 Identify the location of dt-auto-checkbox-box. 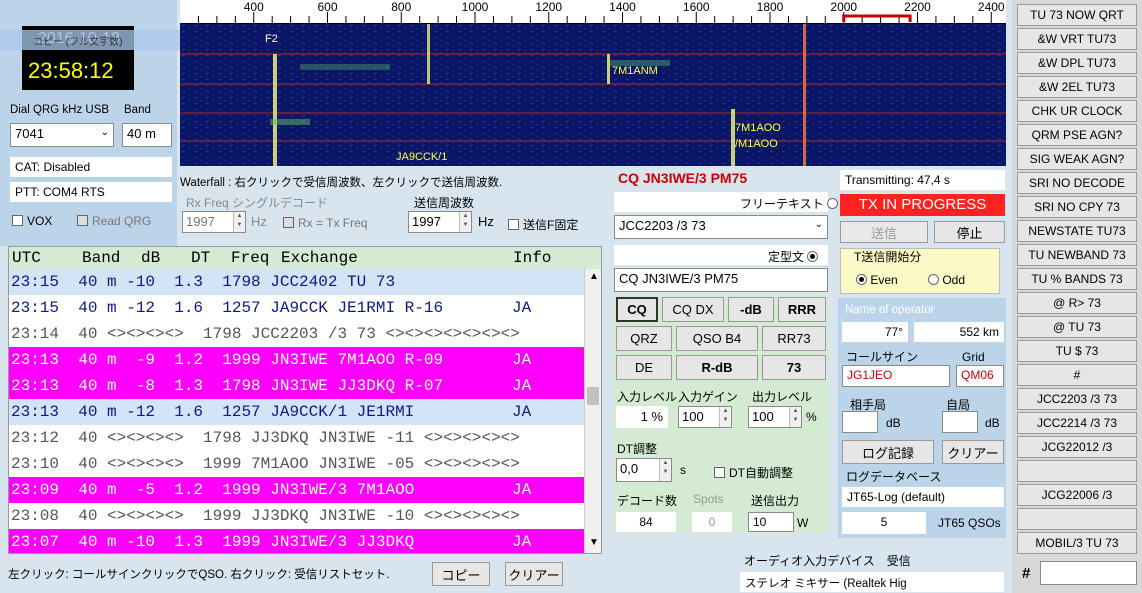
(719, 472).